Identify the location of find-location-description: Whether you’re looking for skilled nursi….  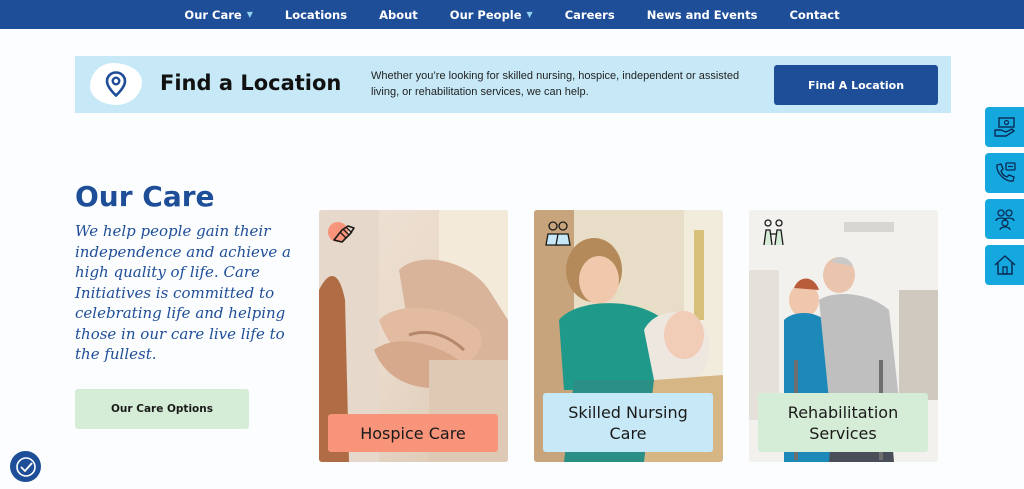
(555, 84).